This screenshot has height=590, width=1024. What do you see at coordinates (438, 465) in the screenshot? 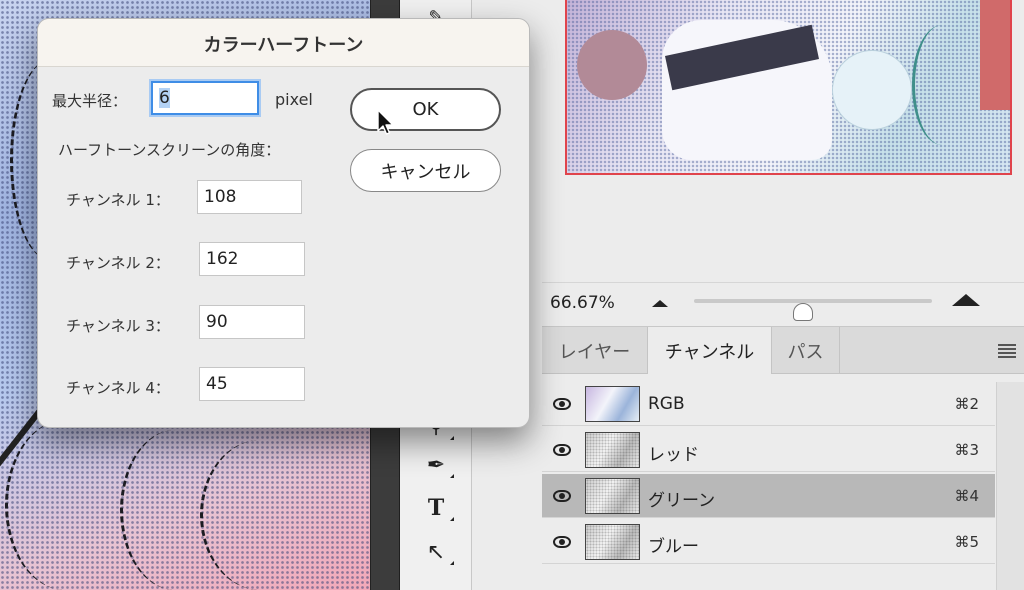
I see `pen-tool-icon: ✒` at bounding box center [438, 465].